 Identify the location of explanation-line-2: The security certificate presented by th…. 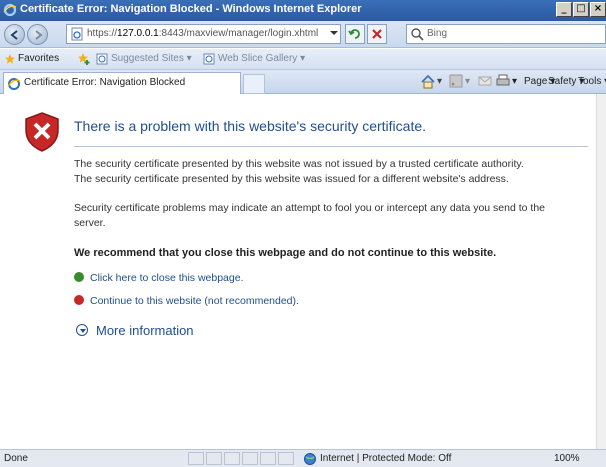
(291, 179).